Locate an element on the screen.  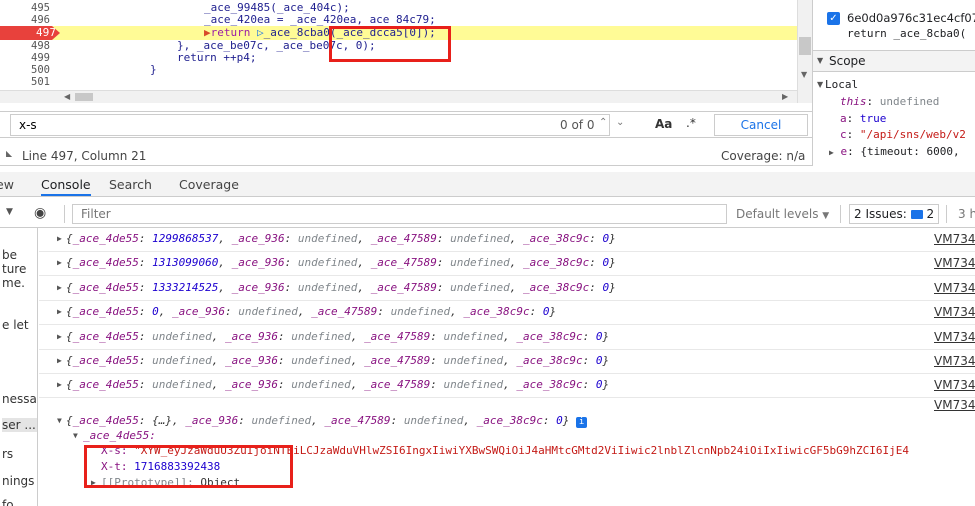
code-line: 500 } is located at coordinates (398, 70).